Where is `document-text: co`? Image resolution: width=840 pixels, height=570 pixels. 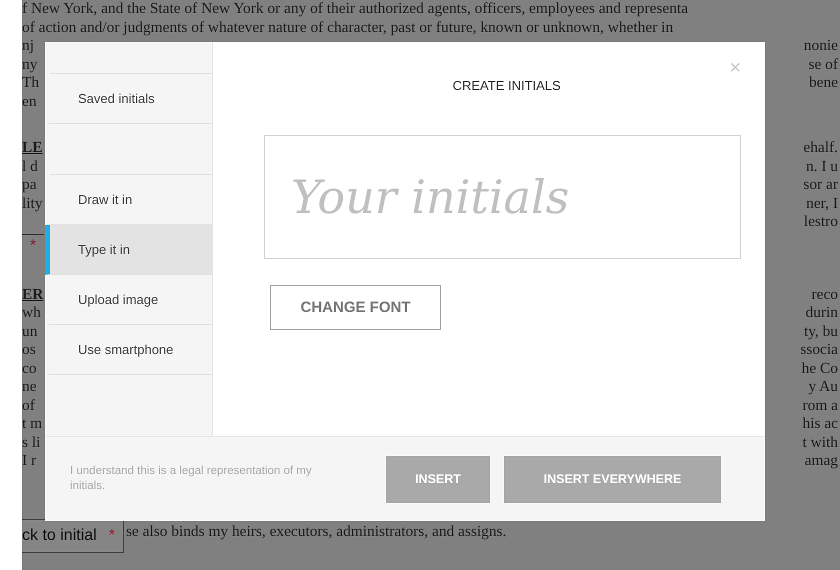
document-text: co is located at coordinates (29, 369).